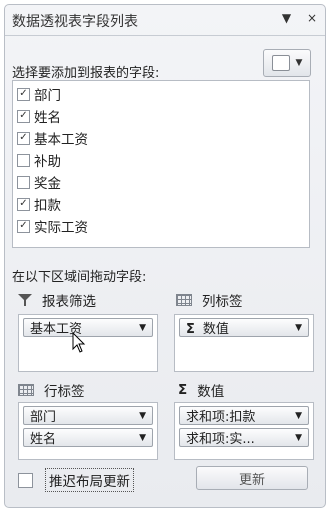 The width and height of the screenshot is (332, 512). What do you see at coordinates (25, 480) in the screenshot?
I see `defer-checkbox` at bounding box center [25, 480].